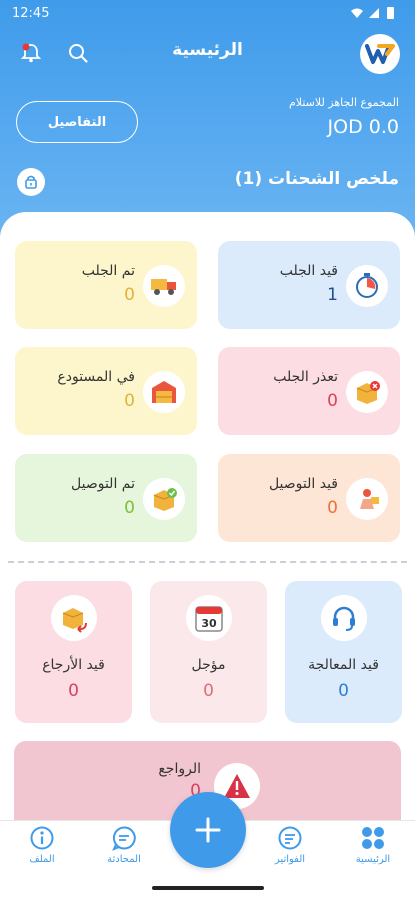 The width and height of the screenshot is (415, 900). I want to click on balance-value: JOD 0.0, so click(363, 127).